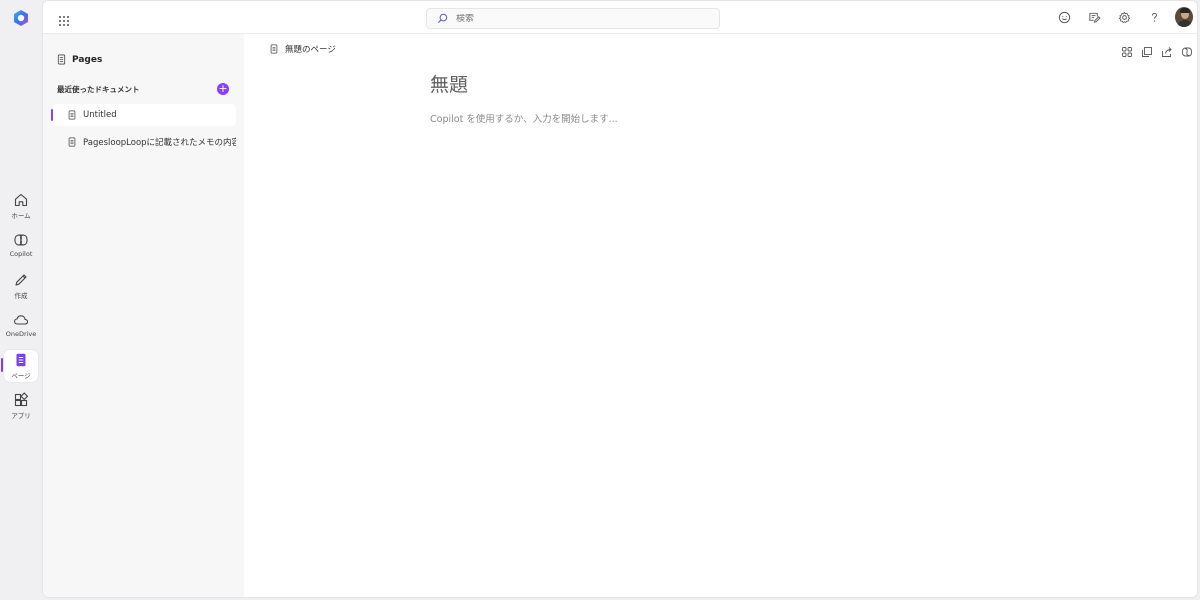 The width and height of the screenshot is (1200, 600). I want to click on app-launcher-icon, so click(64, 19).